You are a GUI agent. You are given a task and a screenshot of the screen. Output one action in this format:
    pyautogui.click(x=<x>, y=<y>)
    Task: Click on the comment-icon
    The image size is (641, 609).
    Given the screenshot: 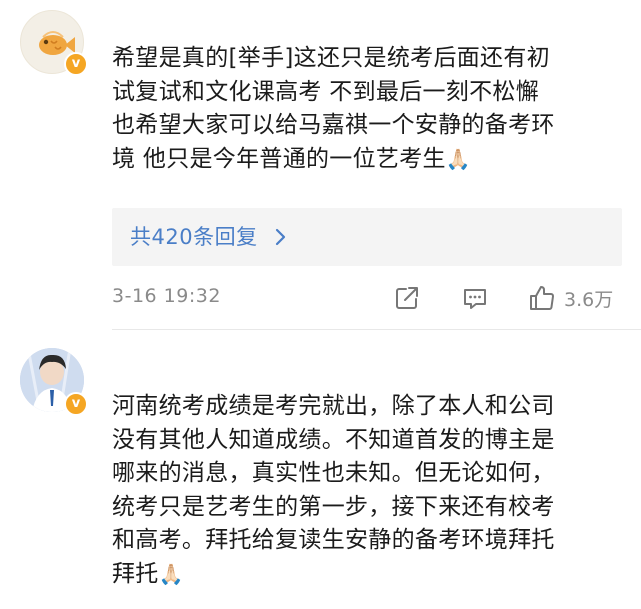 What is the action you would take?
    pyautogui.click(x=475, y=298)
    